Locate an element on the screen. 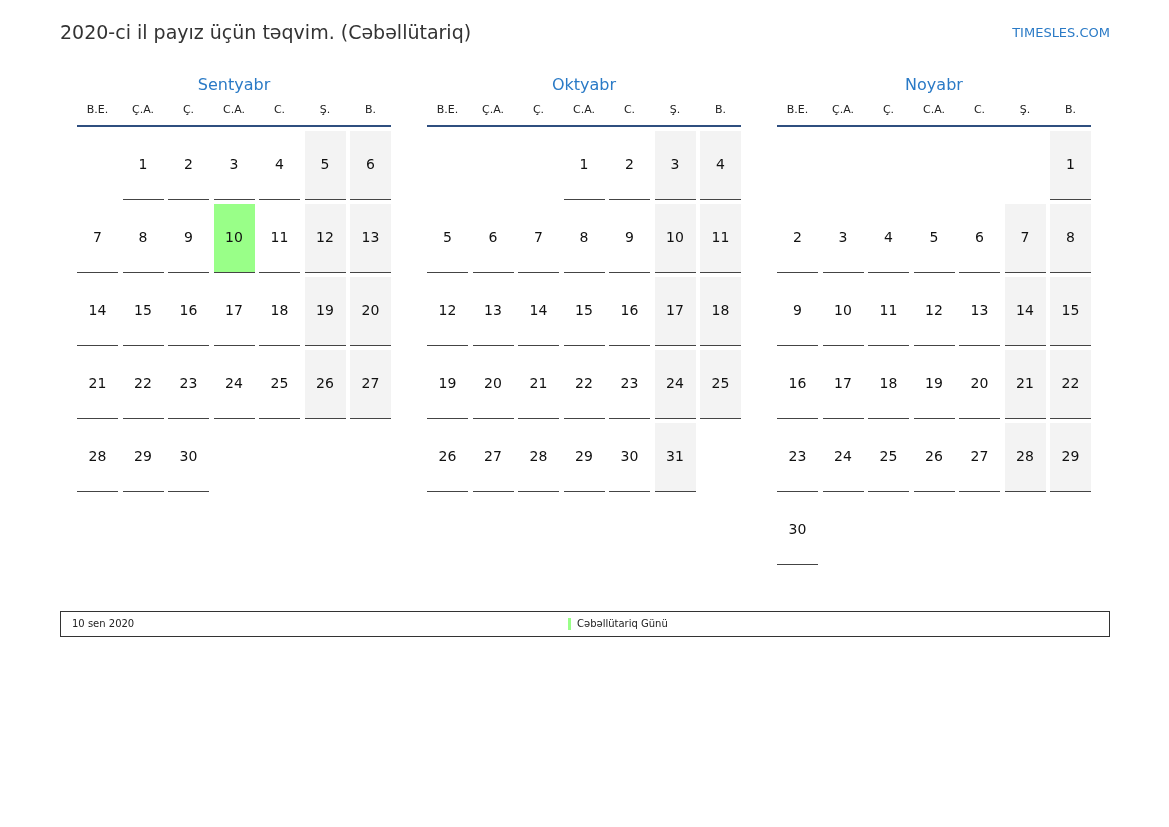  site-link: TIMESLES.COM is located at coordinates (1061, 33).